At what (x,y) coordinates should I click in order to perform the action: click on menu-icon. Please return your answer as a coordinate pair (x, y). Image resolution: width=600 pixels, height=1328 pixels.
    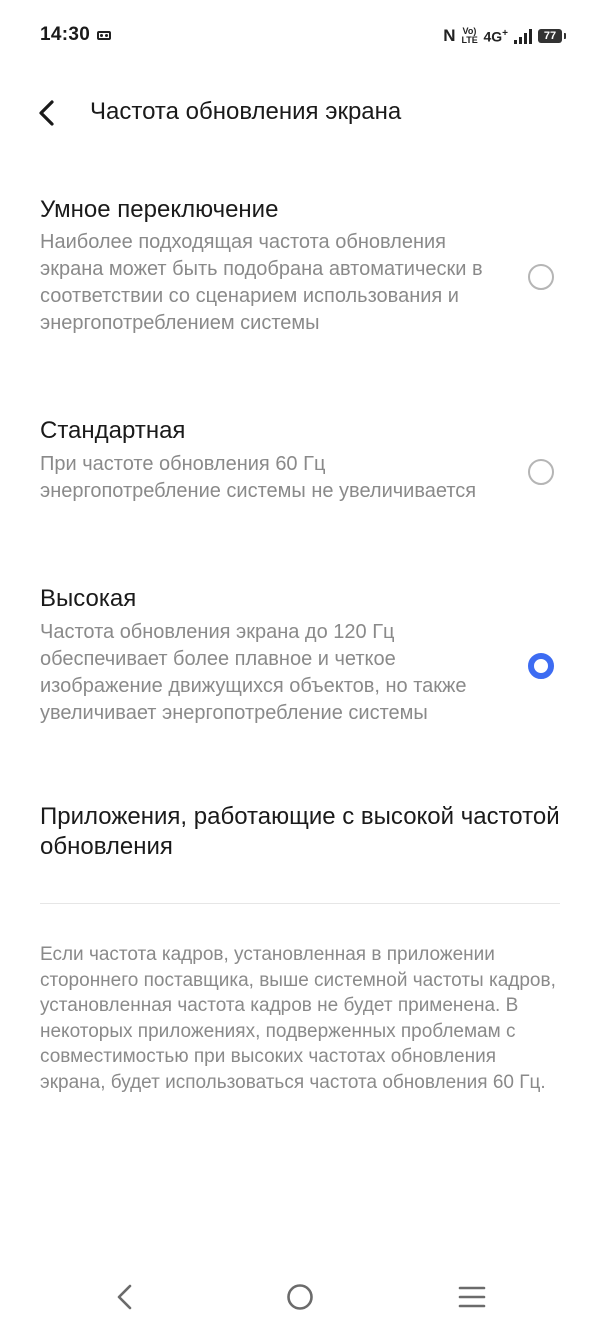
    Looking at the image, I should click on (472, 1297).